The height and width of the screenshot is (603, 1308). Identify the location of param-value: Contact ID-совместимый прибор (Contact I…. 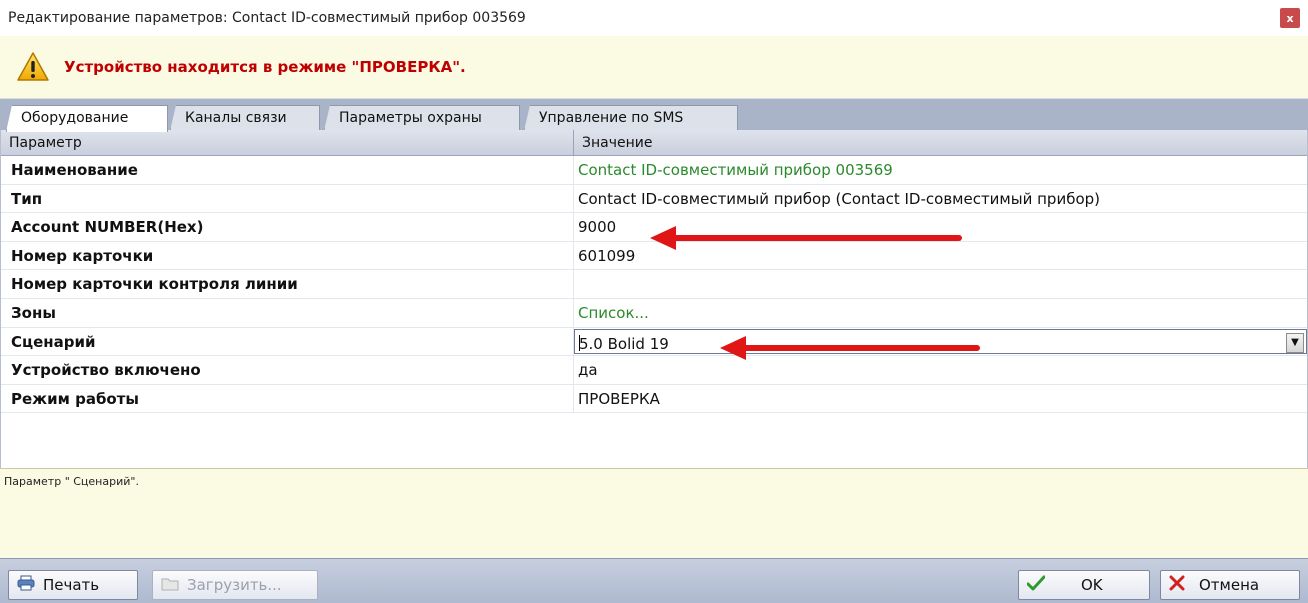
(940, 199).